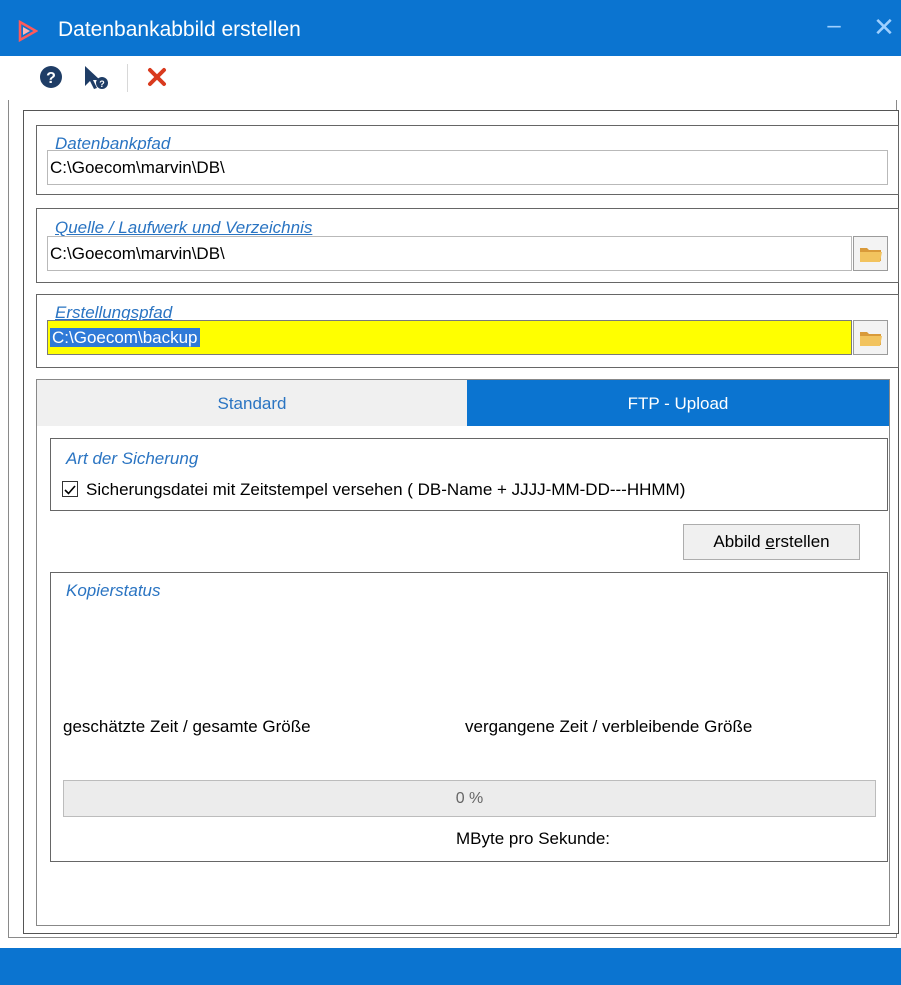 This screenshot has width=901, height=985. Describe the element at coordinates (609, 726) in the screenshot. I see `elapsed-time-label: vergangene Zeit / verbleibende Größe` at that location.